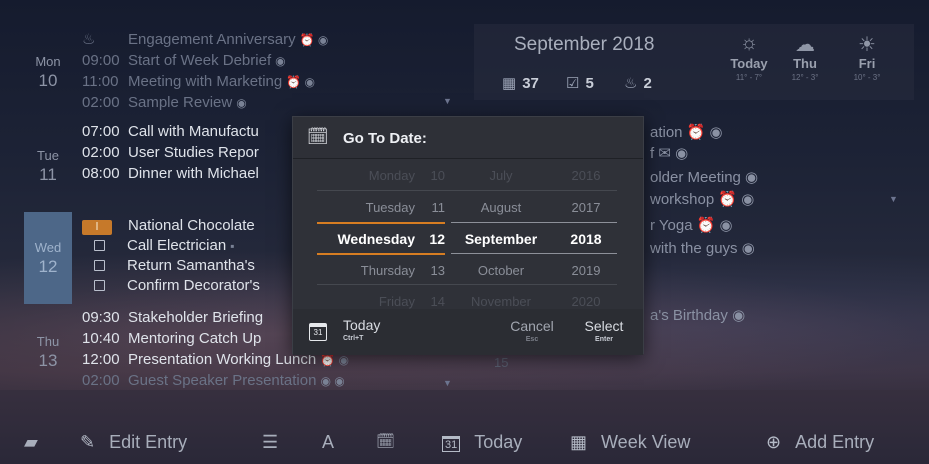 The width and height of the screenshot is (929, 464). I want to click on tasks-count: ☑ 5, so click(580, 83).